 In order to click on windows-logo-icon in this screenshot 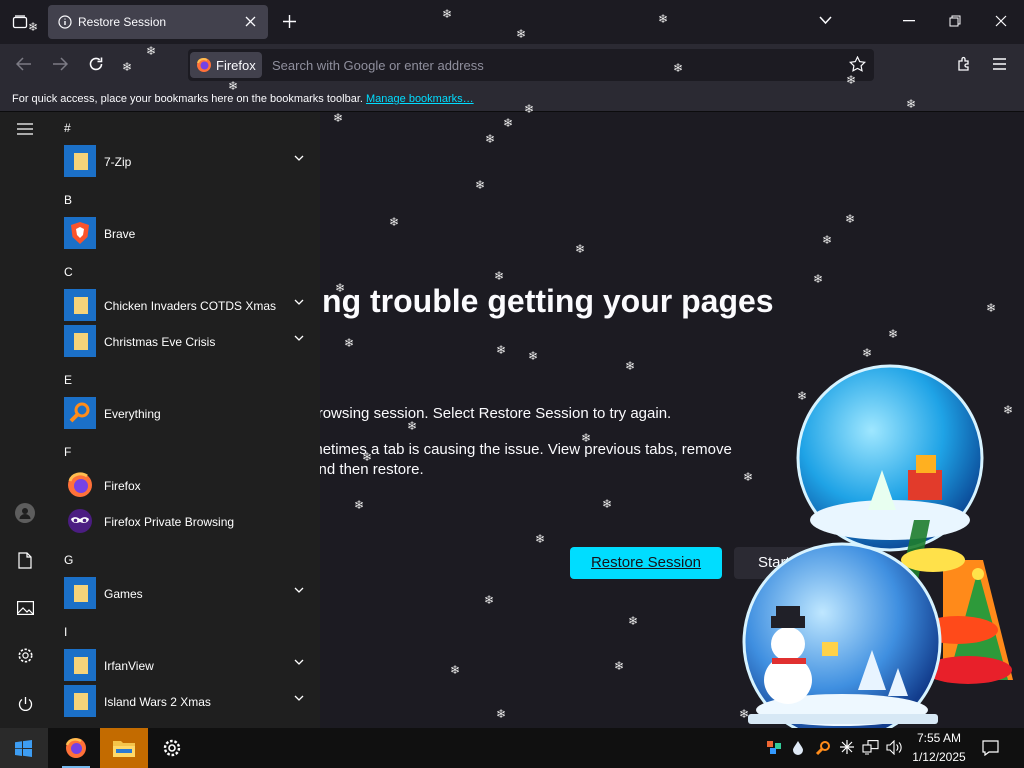, I will do `click(23, 748)`.